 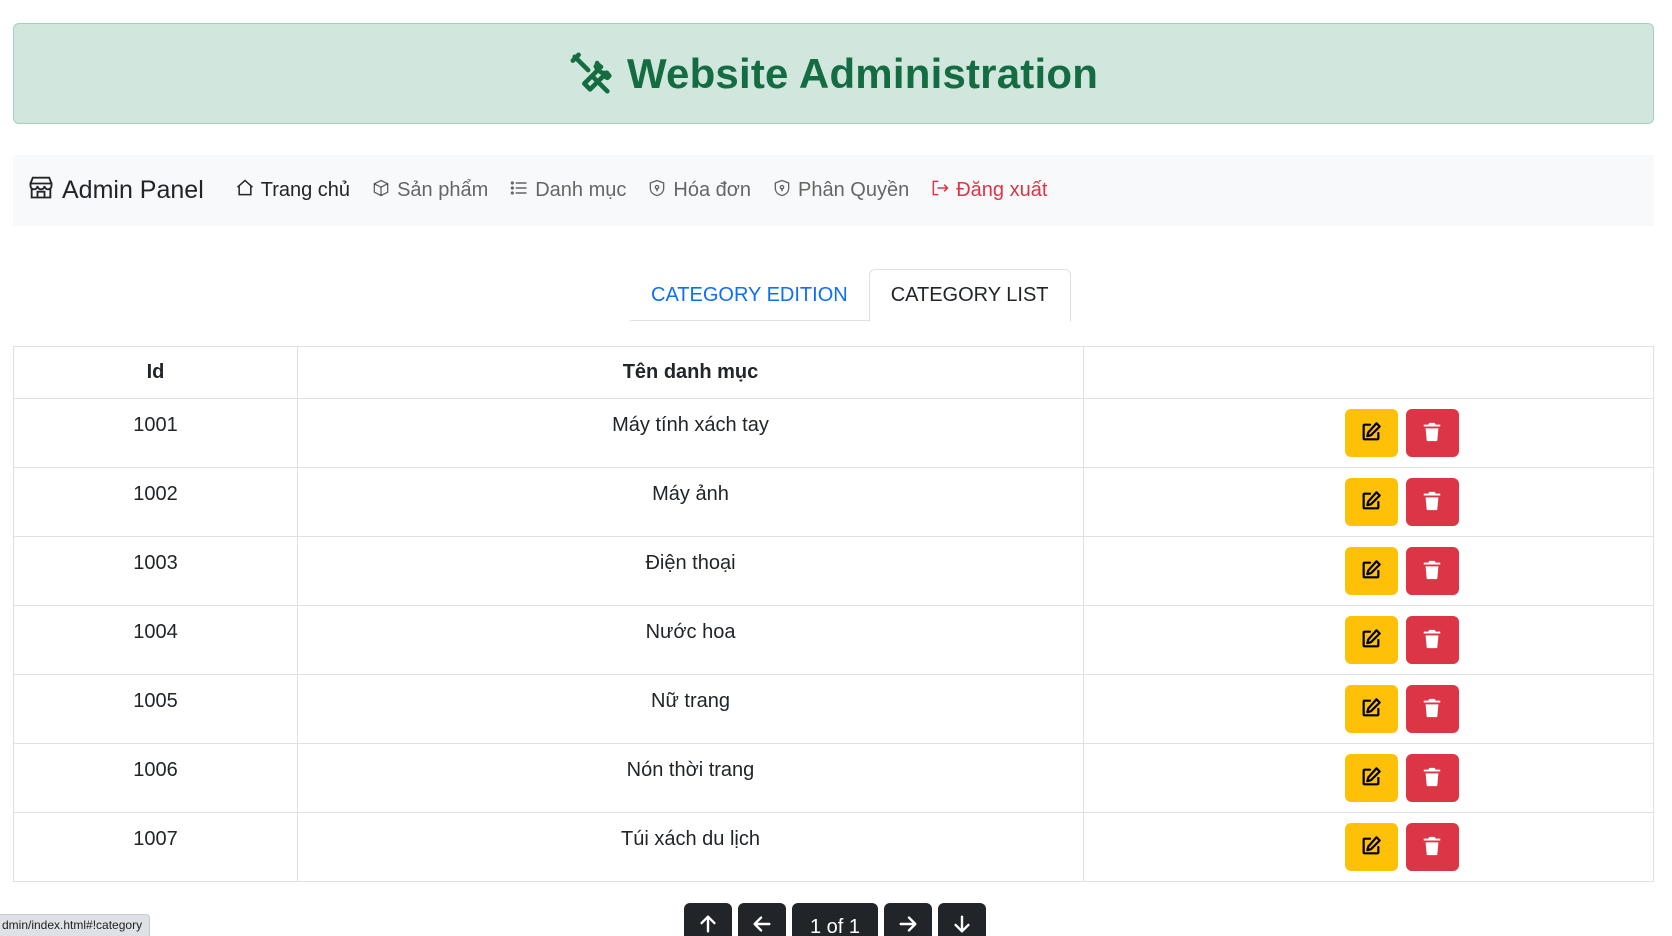 I want to click on cell-id: 1003, so click(x=155, y=571).